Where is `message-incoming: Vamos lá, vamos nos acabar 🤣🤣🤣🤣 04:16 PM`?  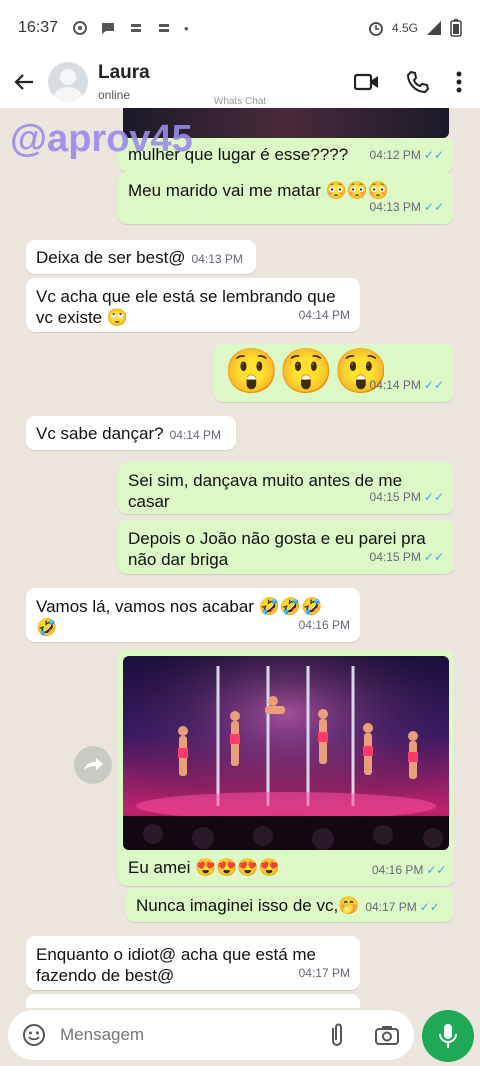 message-incoming: Vamos lá, vamos nos acabar 🤣🤣🤣🤣 04:16 PM is located at coordinates (193, 615).